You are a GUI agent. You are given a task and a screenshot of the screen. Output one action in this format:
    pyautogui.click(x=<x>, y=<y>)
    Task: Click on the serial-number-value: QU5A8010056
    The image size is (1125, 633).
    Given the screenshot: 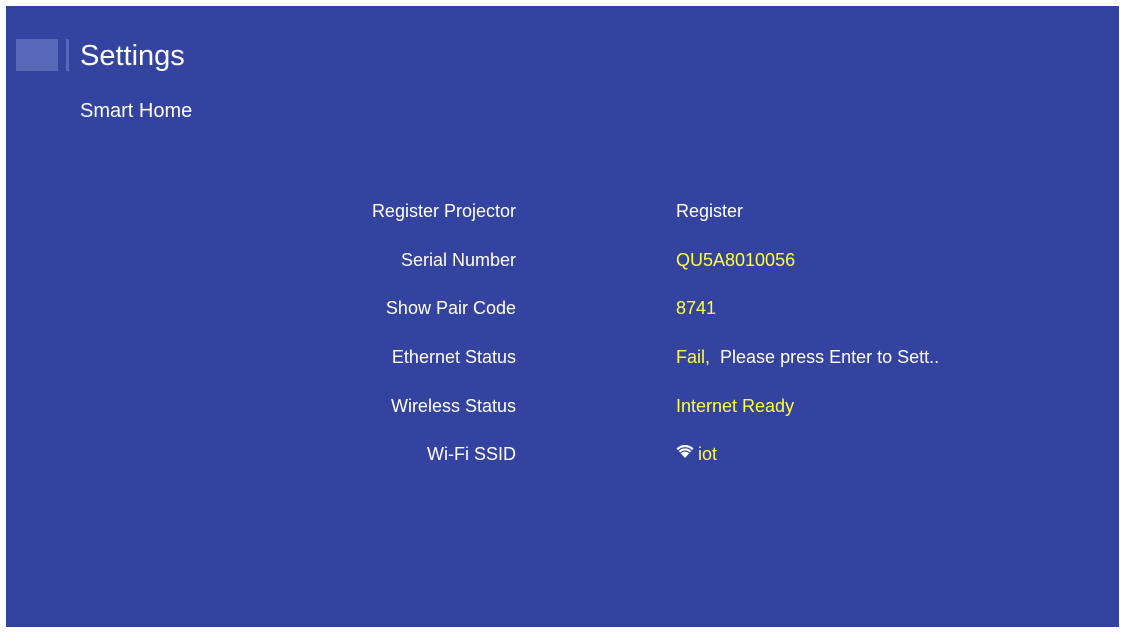 What is the action you would take?
    pyautogui.click(x=736, y=260)
    